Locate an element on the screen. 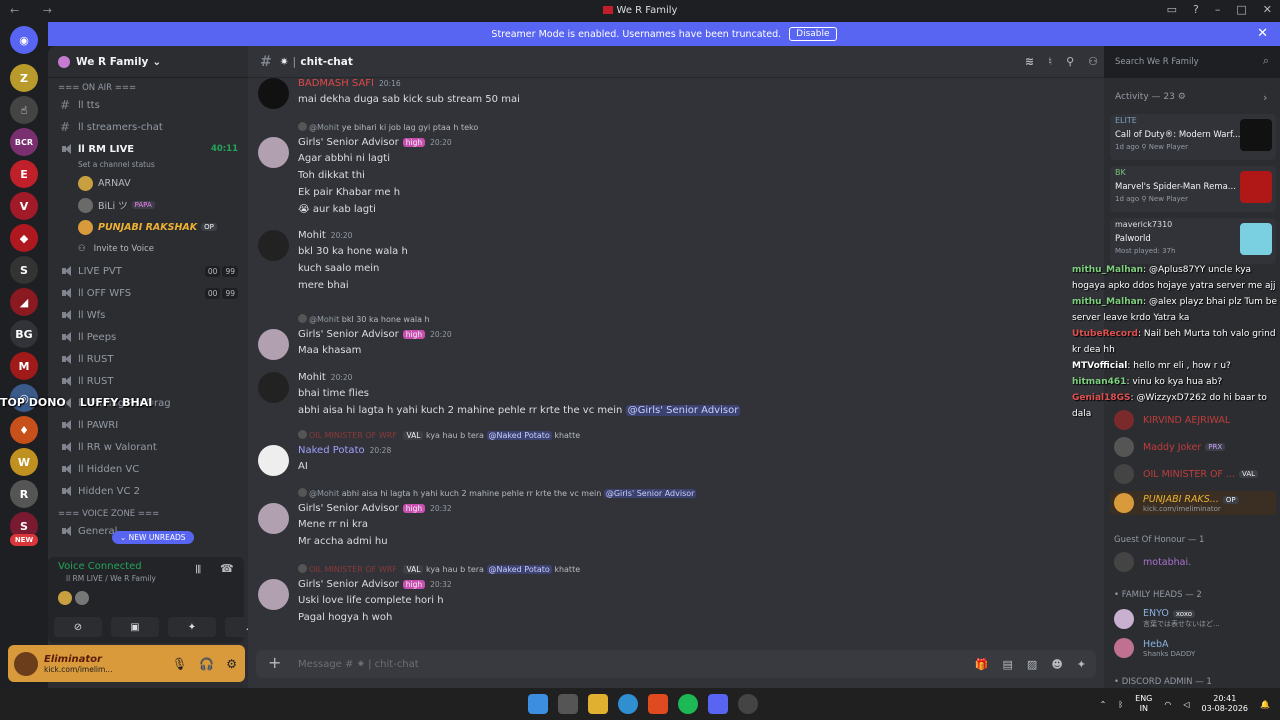 The width and height of the screenshot is (1280, 720). category-onair: === ON AIR === is located at coordinates (148, 88).